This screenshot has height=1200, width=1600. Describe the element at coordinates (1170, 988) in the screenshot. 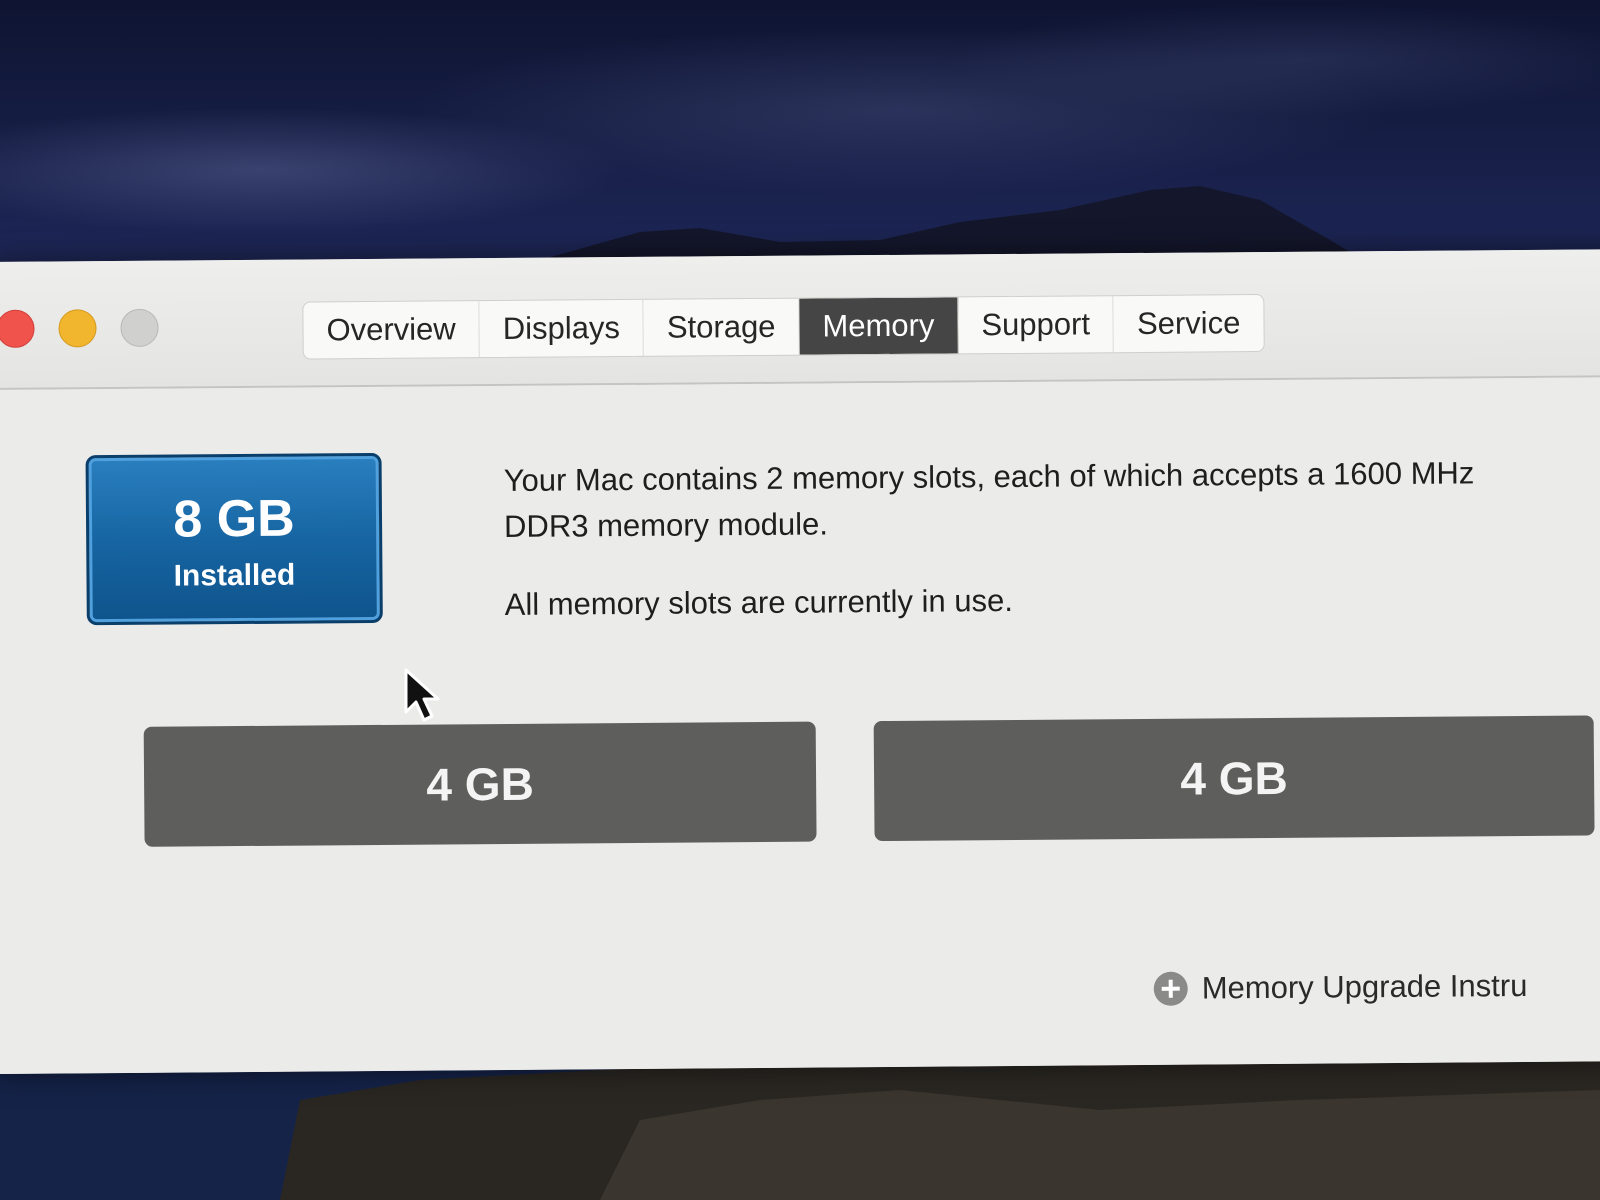

I see `plus-circle-icon` at that location.